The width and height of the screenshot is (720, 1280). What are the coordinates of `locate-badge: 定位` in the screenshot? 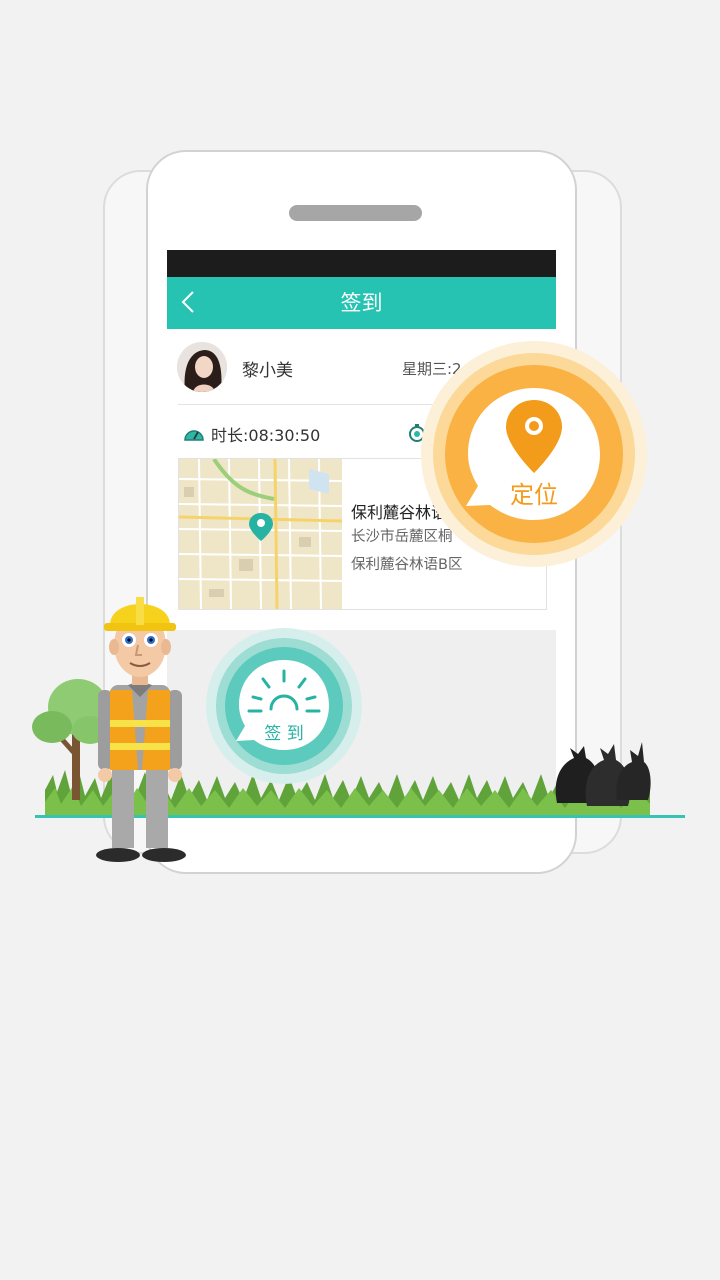 It's located at (534, 454).